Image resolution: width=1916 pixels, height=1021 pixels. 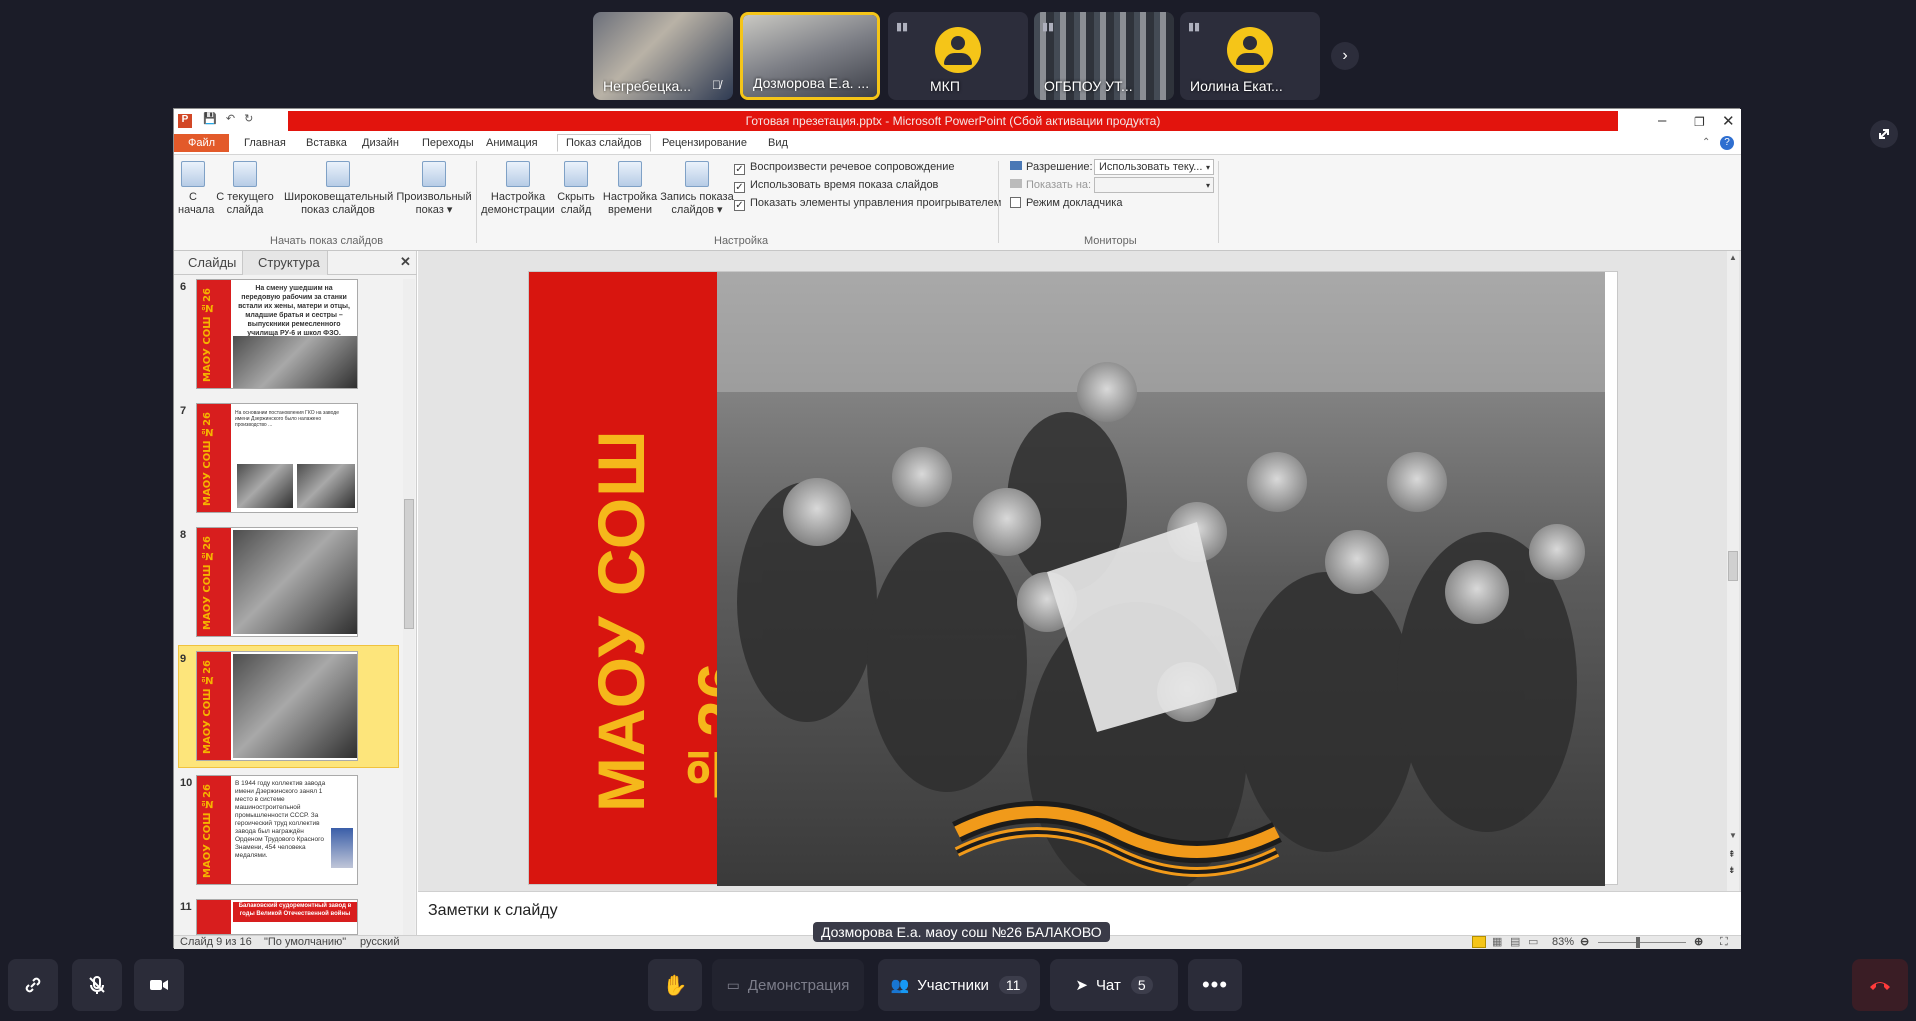 I want to click on thumb-photo, so click(x=295, y=706).